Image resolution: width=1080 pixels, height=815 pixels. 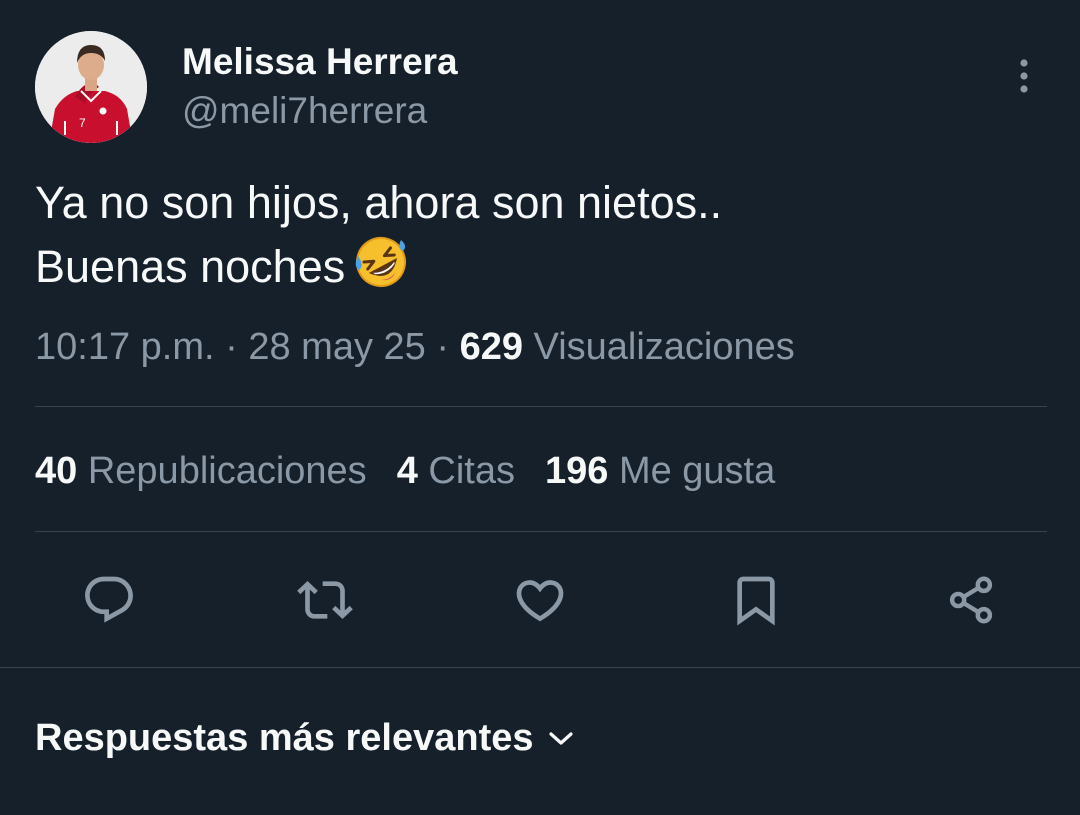 I want to click on quotes-count: 4, so click(x=407, y=471).